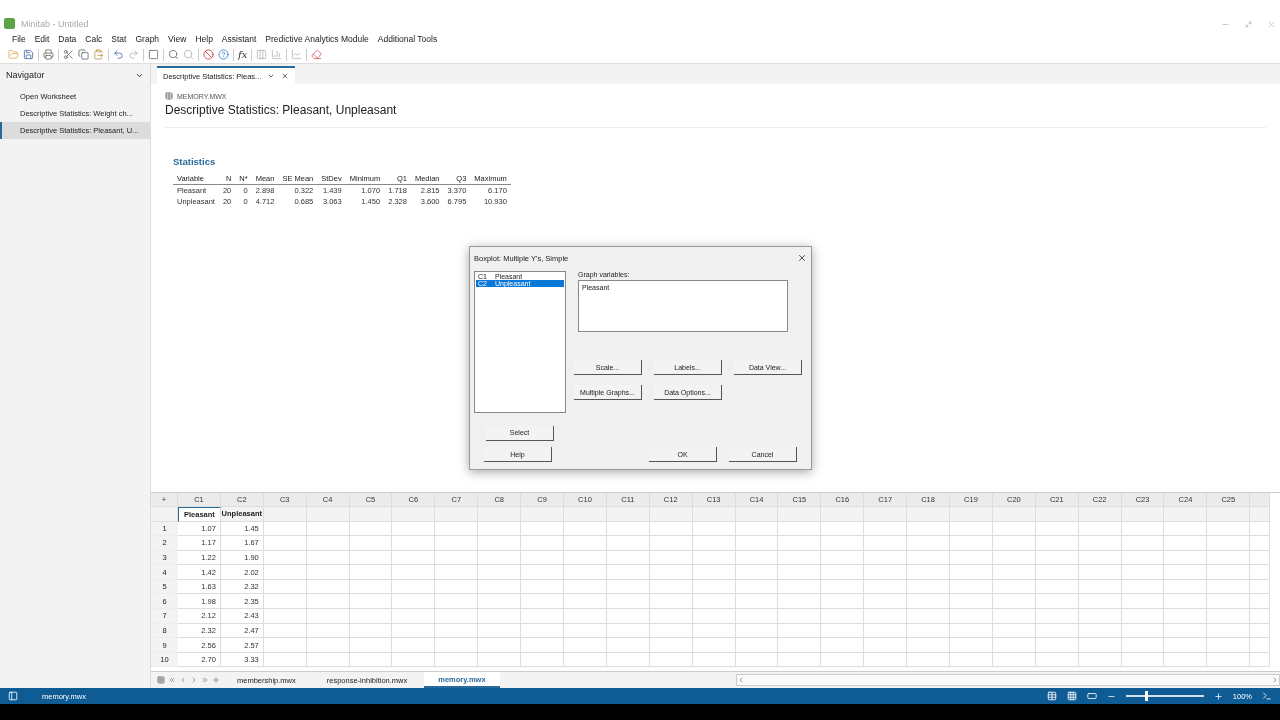 This screenshot has height=720, width=1280. What do you see at coordinates (1051, 696) in the screenshot?
I see `worksheet-view-icon` at bounding box center [1051, 696].